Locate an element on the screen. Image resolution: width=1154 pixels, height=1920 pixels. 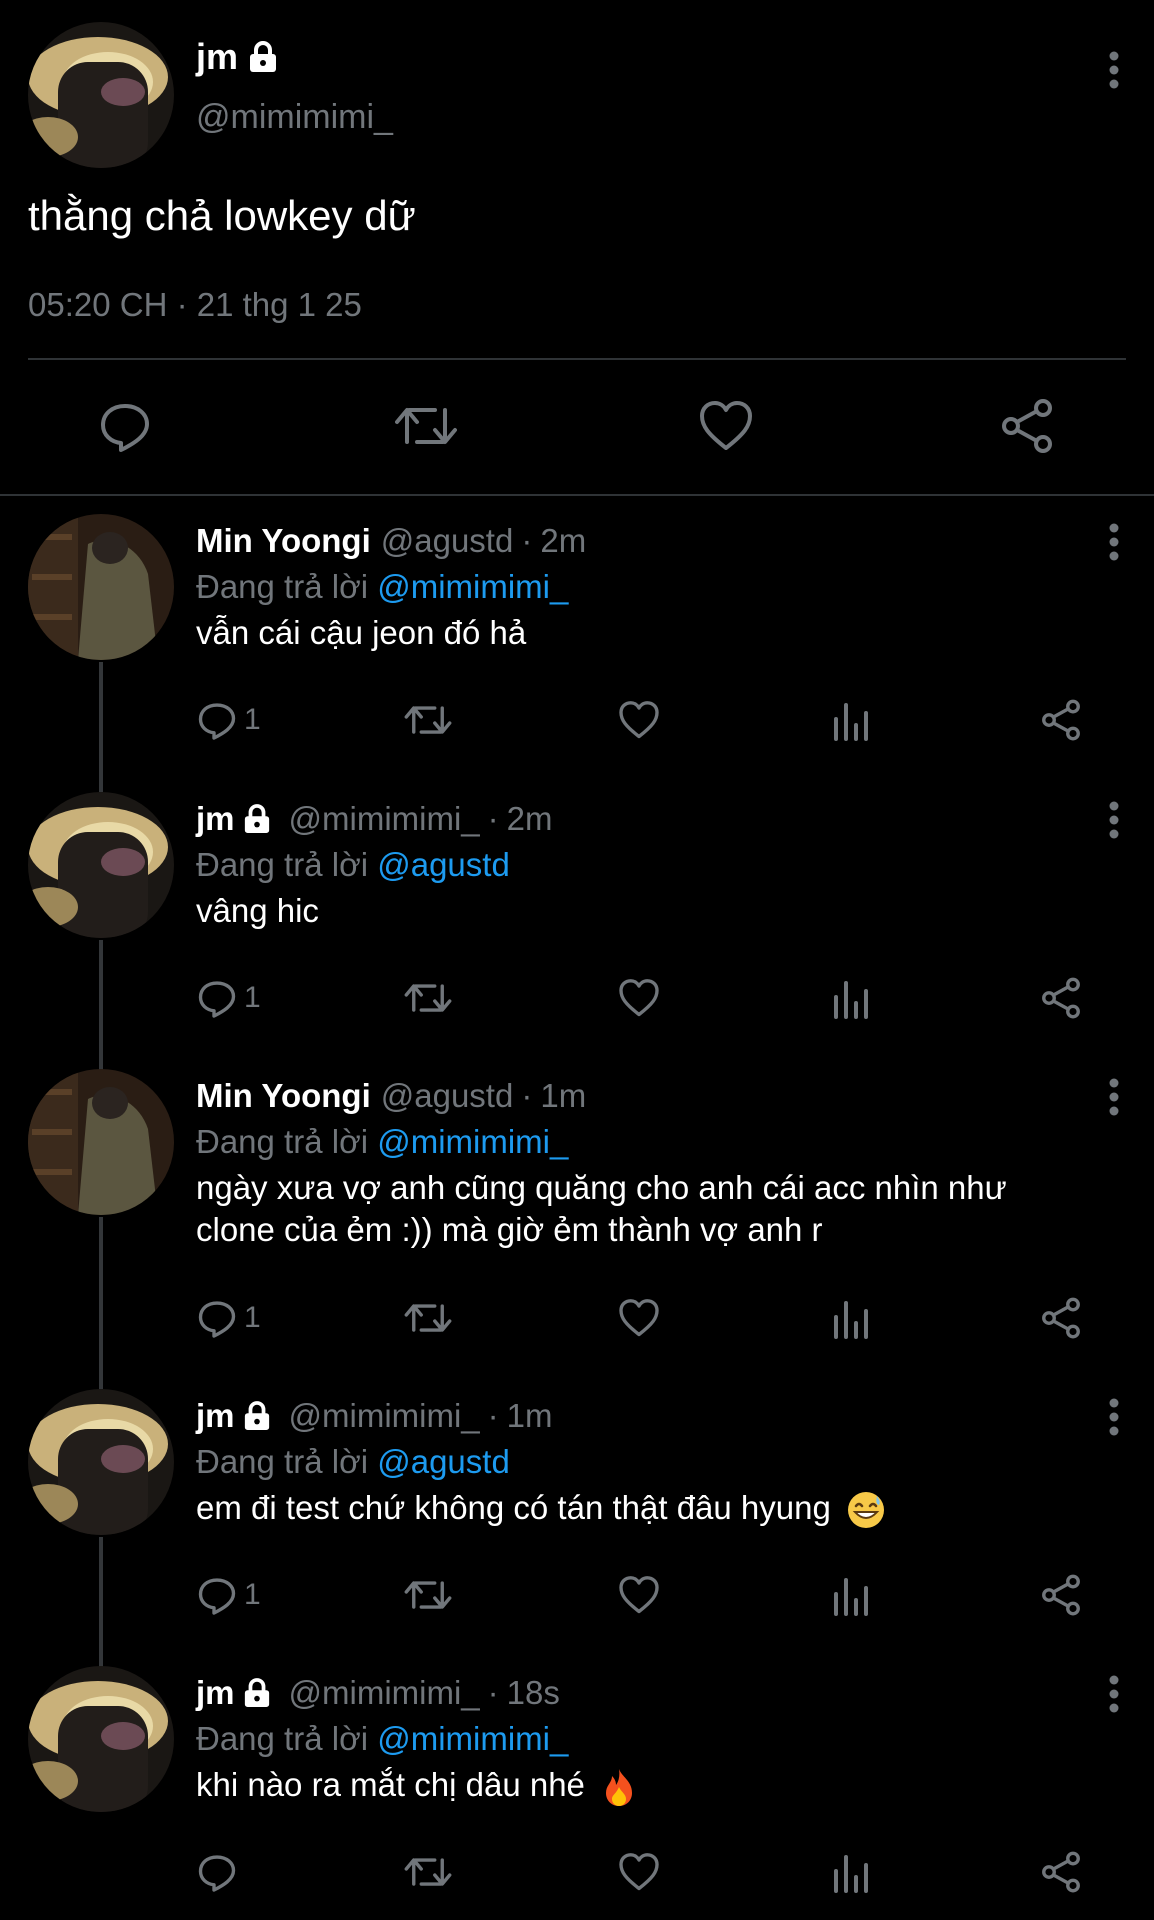
reply-button is located at coordinates (220, 1872).